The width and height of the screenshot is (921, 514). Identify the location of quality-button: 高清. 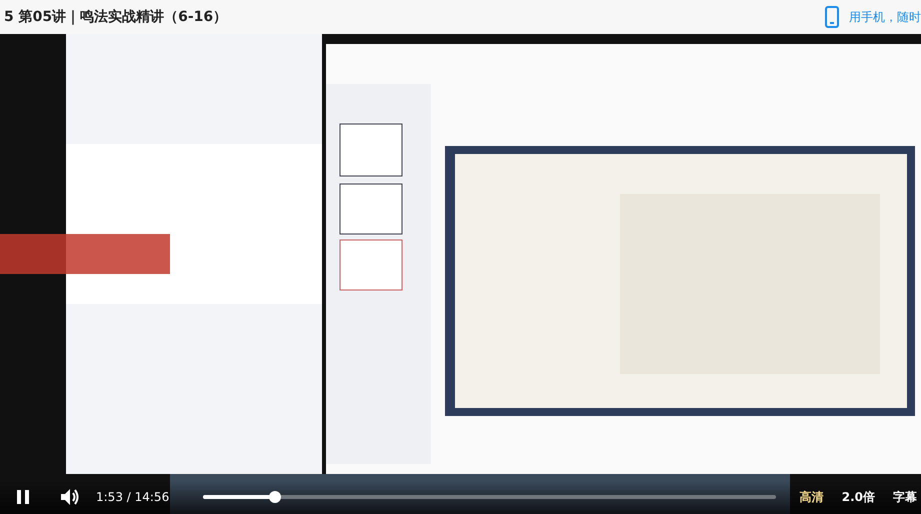
(812, 497).